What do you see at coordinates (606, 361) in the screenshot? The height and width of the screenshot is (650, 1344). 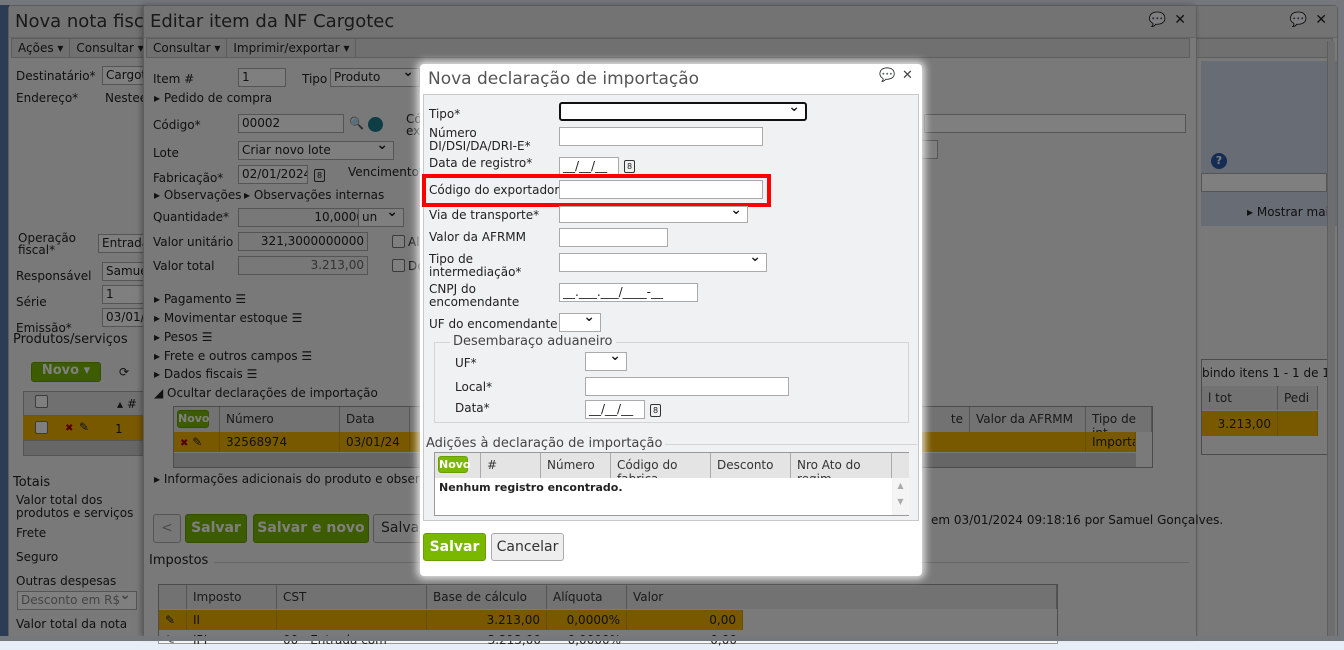 I see `uf-select` at bounding box center [606, 361].